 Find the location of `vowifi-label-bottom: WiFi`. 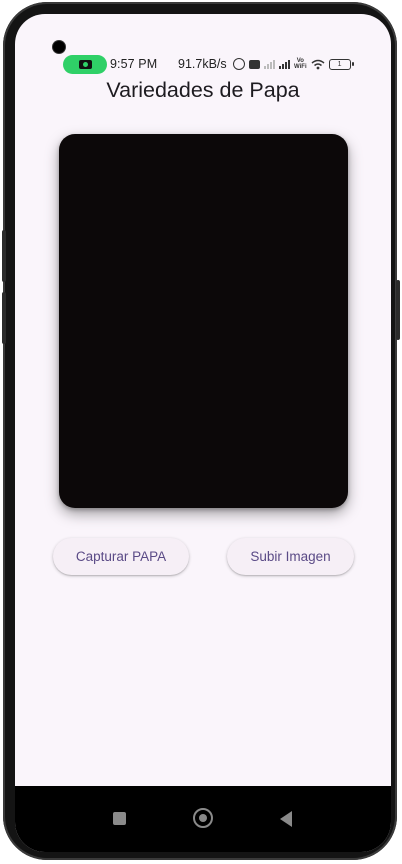

vowifi-label-bottom: WiFi is located at coordinates (300, 67).